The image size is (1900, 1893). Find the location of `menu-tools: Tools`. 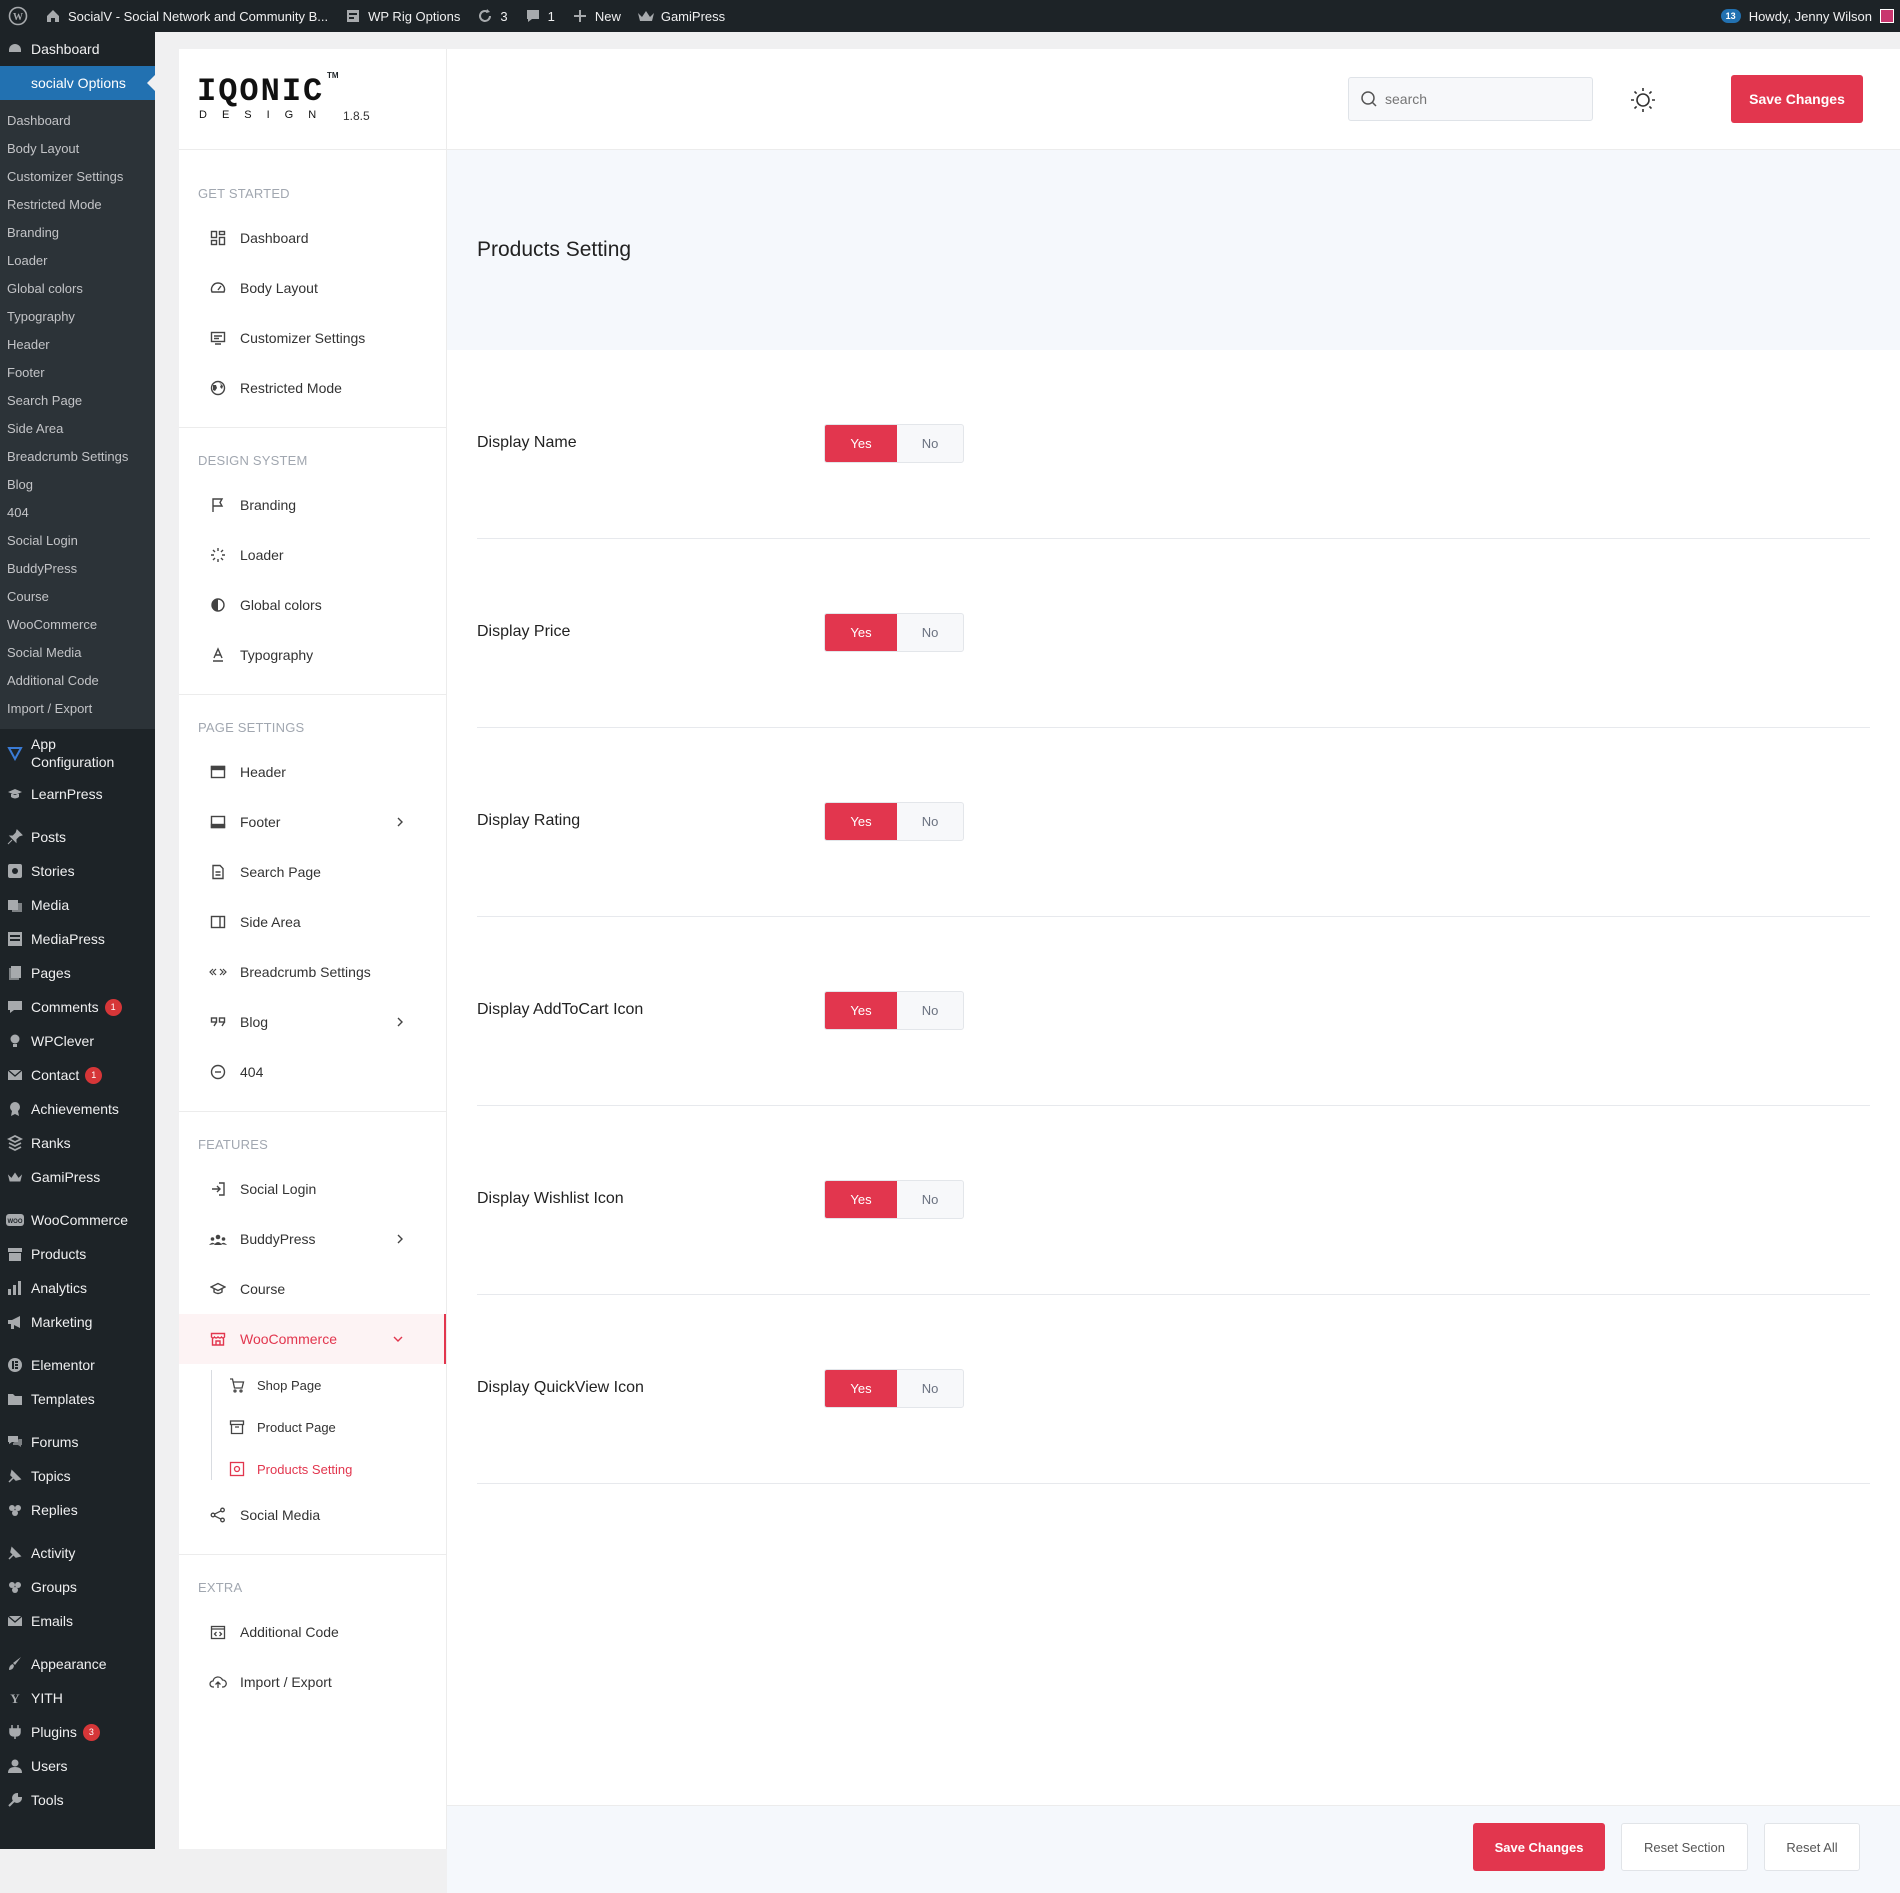

menu-tools: Tools is located at coordinates (77, 1800).